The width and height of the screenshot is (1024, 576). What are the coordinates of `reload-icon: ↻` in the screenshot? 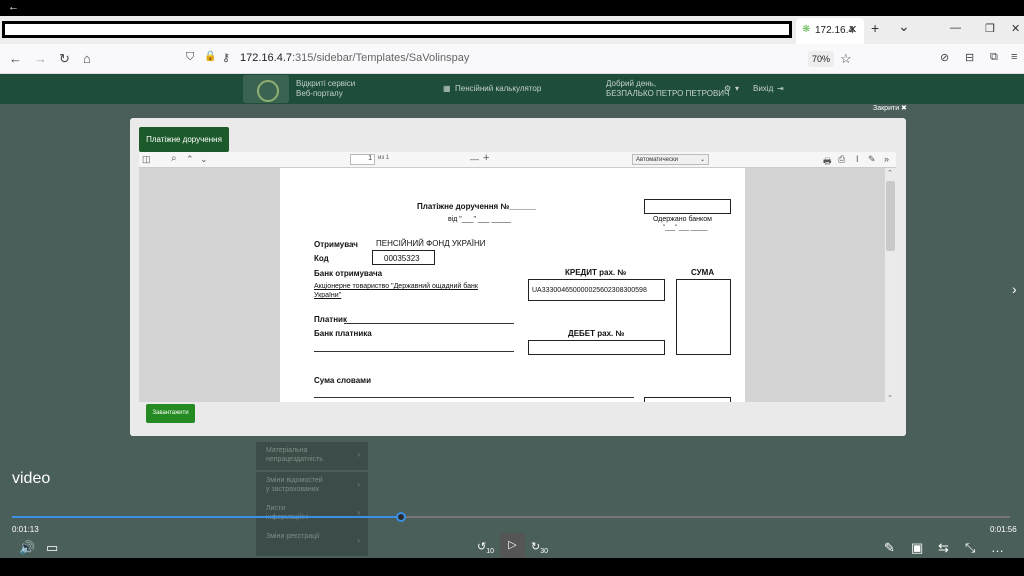 It's located at (64, 59).